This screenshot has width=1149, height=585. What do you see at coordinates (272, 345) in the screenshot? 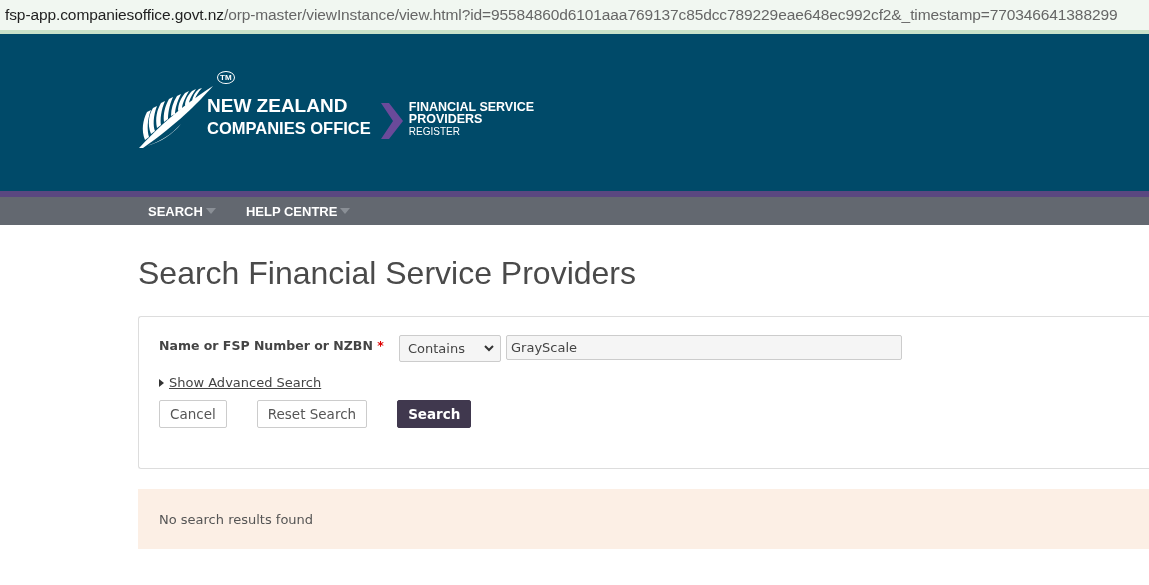
I see `field-label: Name or FSP Number or NZBN *` at bounding box center [272, 345].